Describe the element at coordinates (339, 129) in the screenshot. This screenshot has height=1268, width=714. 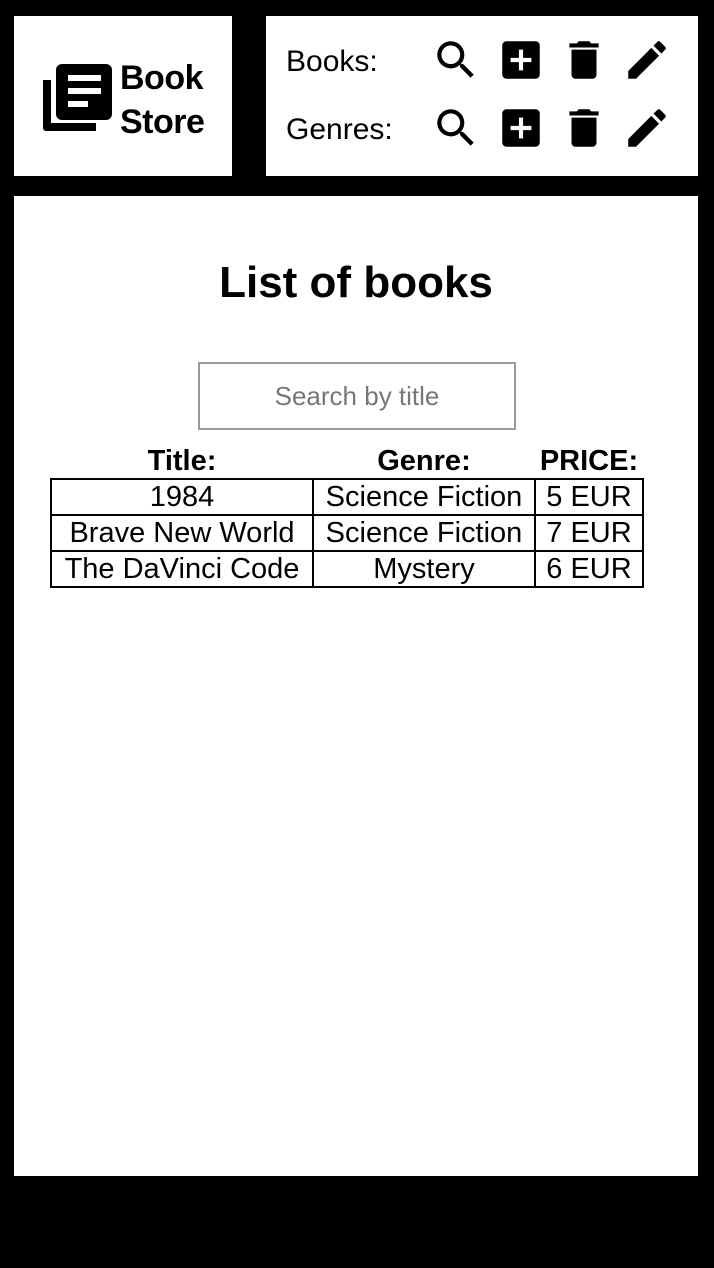
I see `nav-label-genres: Genres:` at that location.